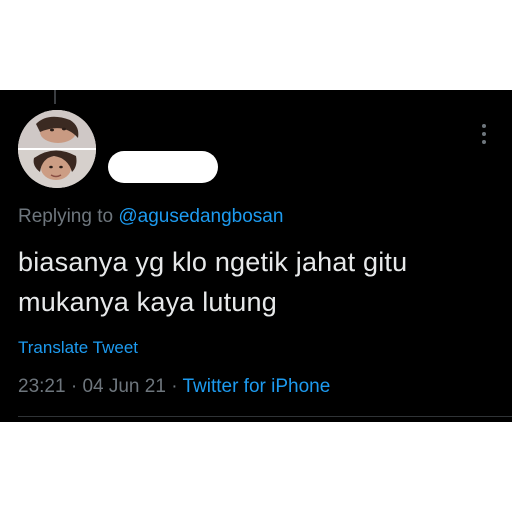 The image size is (512, 512). I want to click on avatar-image, so click(57, 149).